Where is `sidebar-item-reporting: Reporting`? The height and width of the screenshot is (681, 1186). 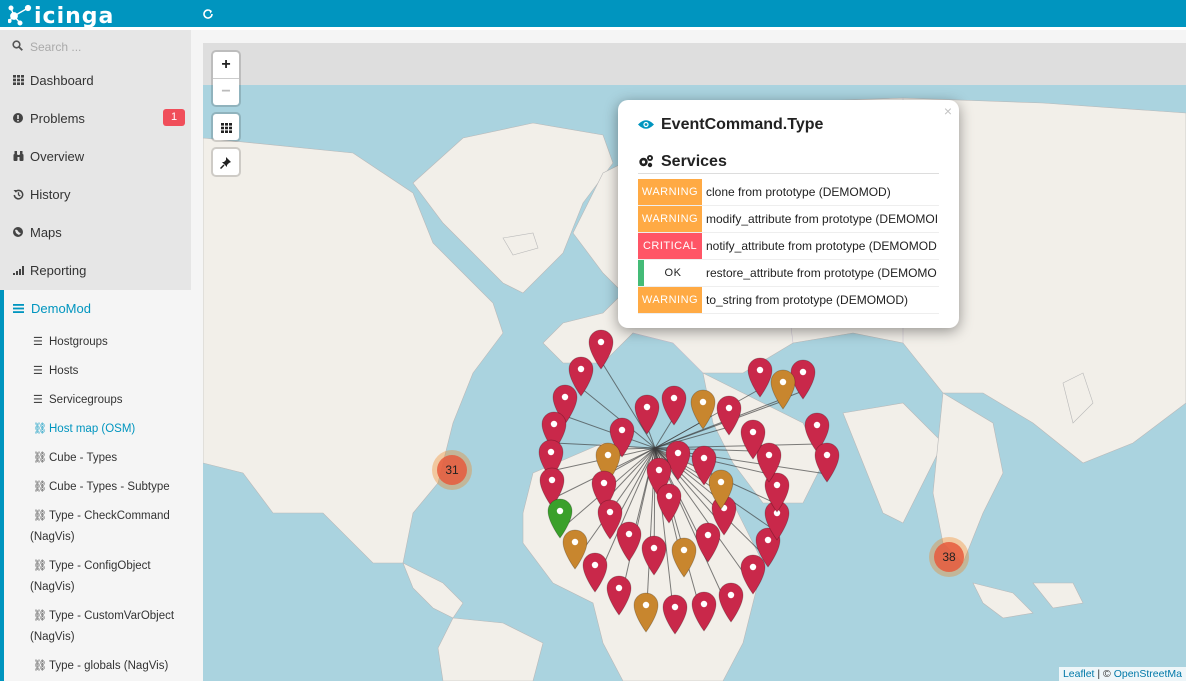
sidebar-item-reporting: Reporting is located at coordinates (99, 270).